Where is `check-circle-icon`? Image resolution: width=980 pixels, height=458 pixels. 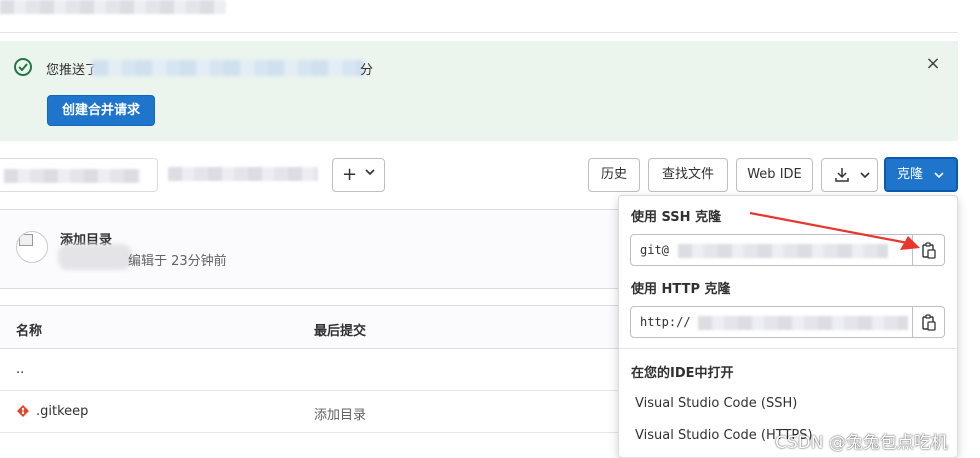
check-circle-icon is located at coordinates (23, 67).